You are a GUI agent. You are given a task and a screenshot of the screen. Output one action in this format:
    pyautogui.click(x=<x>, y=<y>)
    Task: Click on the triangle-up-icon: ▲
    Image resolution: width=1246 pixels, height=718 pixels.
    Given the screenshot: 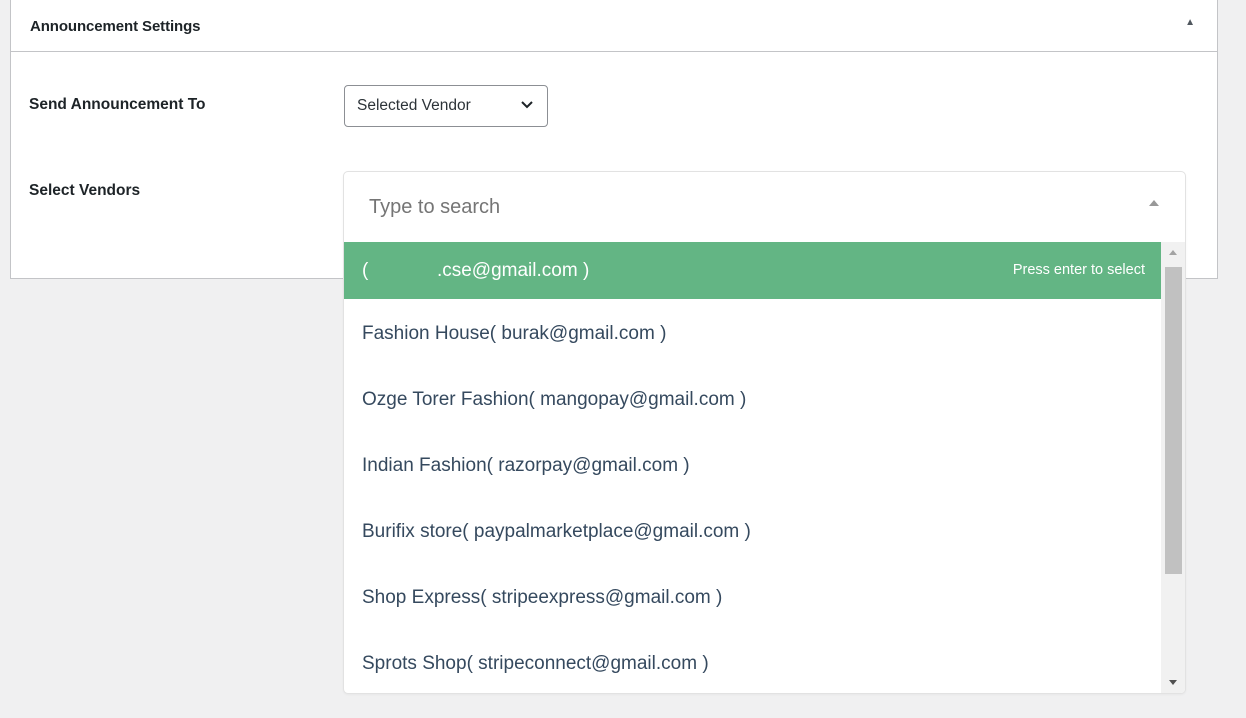 What is the action you would take?
    pyautogui.click(x=1190, y=22)
    